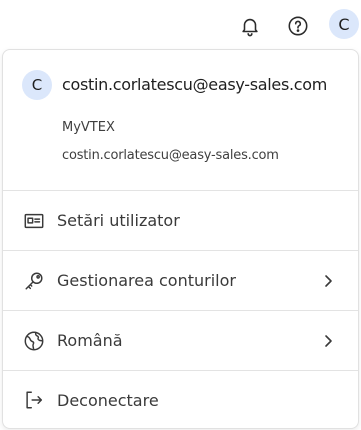 This screenshot has width=361, height=430. What do you see at coordinates (34, 341) in the screenshot?
I see `globe-icon` at bounding box center [34, 341].